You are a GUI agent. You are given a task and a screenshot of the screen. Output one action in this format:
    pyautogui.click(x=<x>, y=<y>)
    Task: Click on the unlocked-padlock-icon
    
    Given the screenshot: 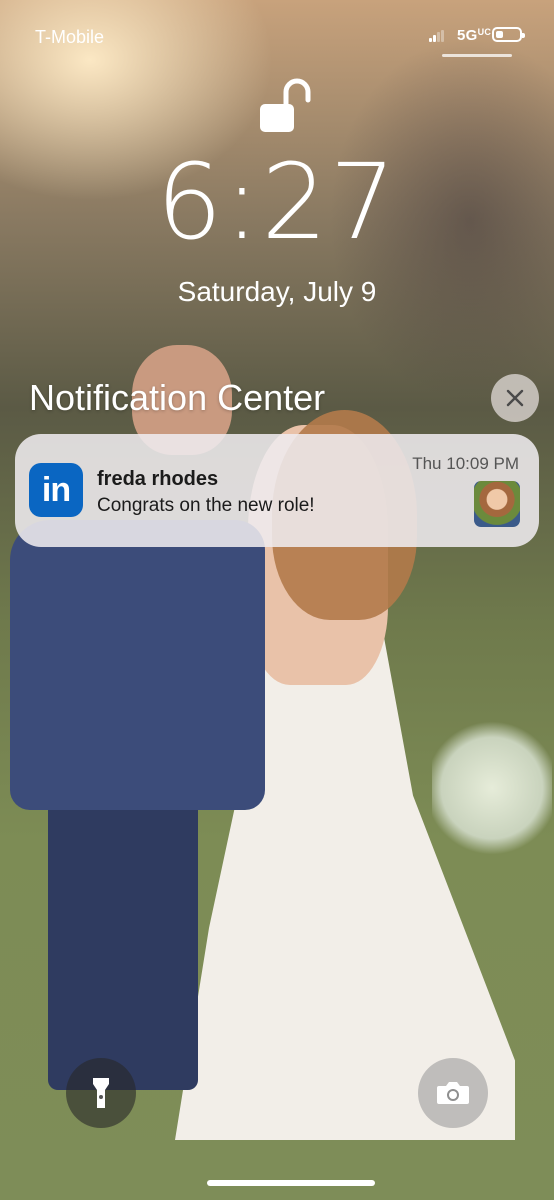 What is the action you would take?
    pyautogui.click(x=285, y=105)
    